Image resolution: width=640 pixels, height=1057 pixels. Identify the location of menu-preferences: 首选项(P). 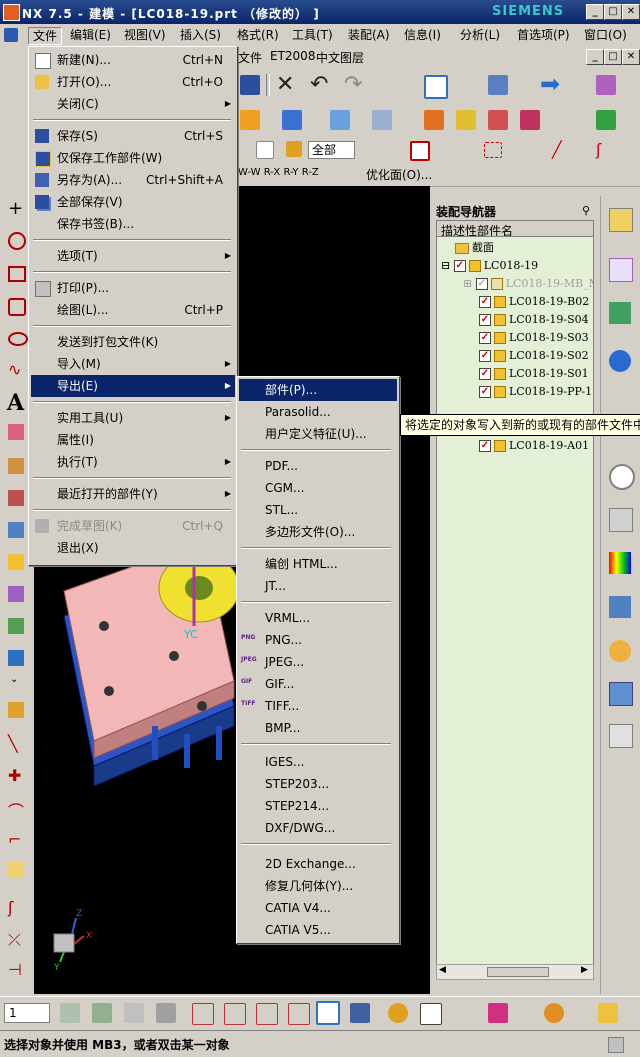
(543, 35).